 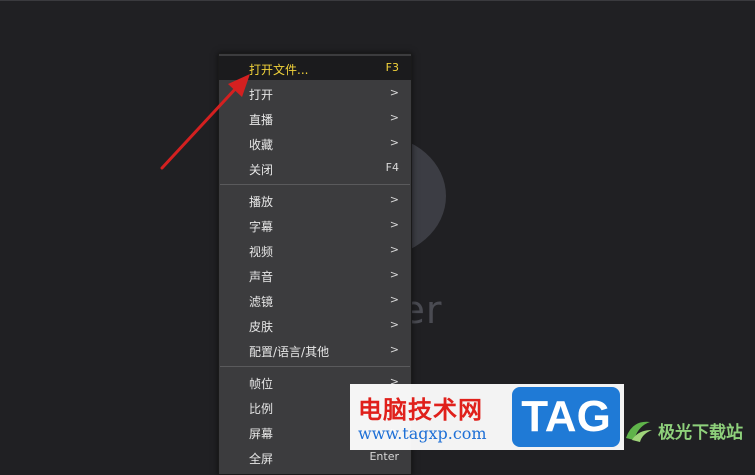 What do you see at coordinates (566, 417) in the screenshot?
I see `watermark-tag-logo: TAG` at bounding box center [566, 417].